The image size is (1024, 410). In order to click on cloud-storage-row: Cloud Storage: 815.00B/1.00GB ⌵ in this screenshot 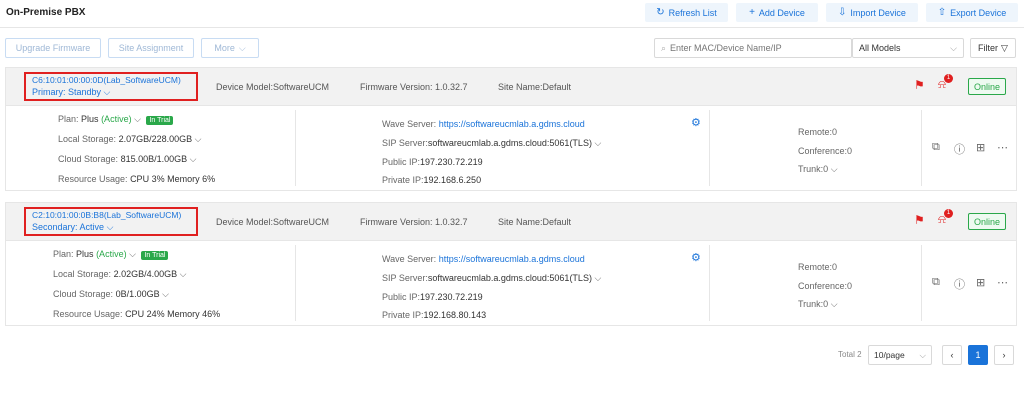, I will do `click(127, 159)`.